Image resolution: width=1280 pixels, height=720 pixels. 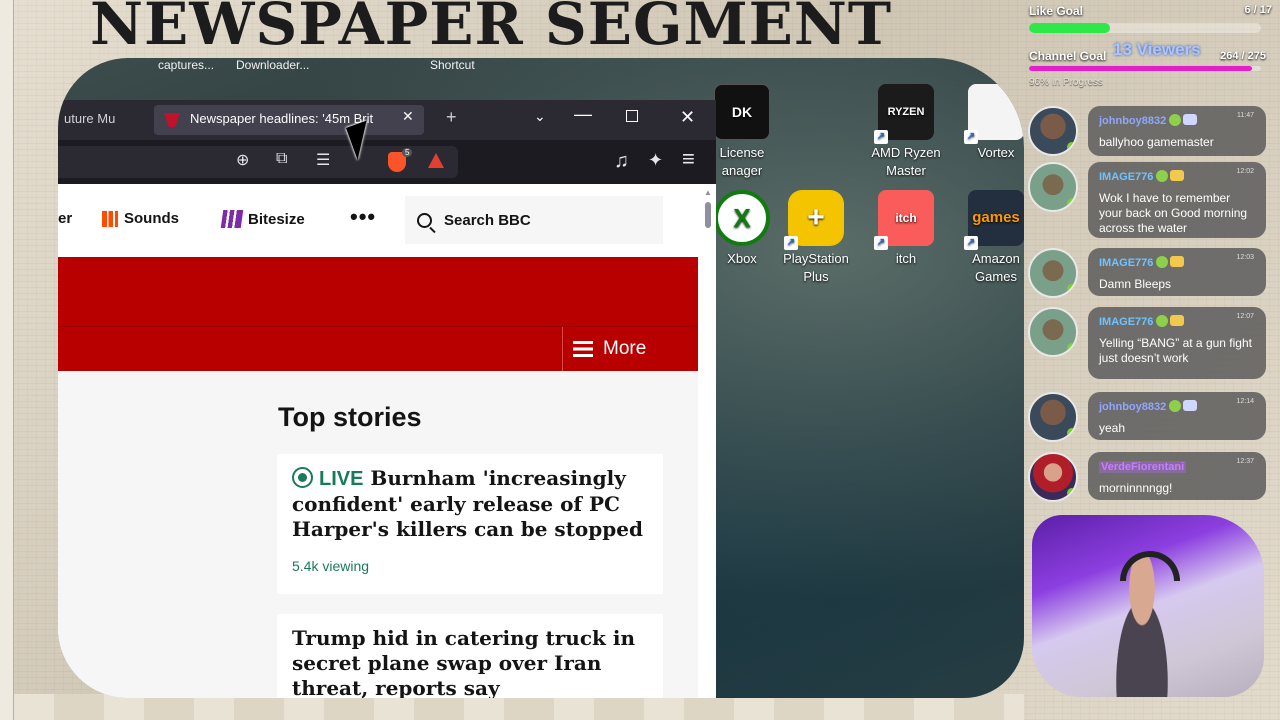 What do you see at coordinates (708, 192) in the screenshot?
I see `scroll-up-icon: ▲` at bounding box center [708, 192].